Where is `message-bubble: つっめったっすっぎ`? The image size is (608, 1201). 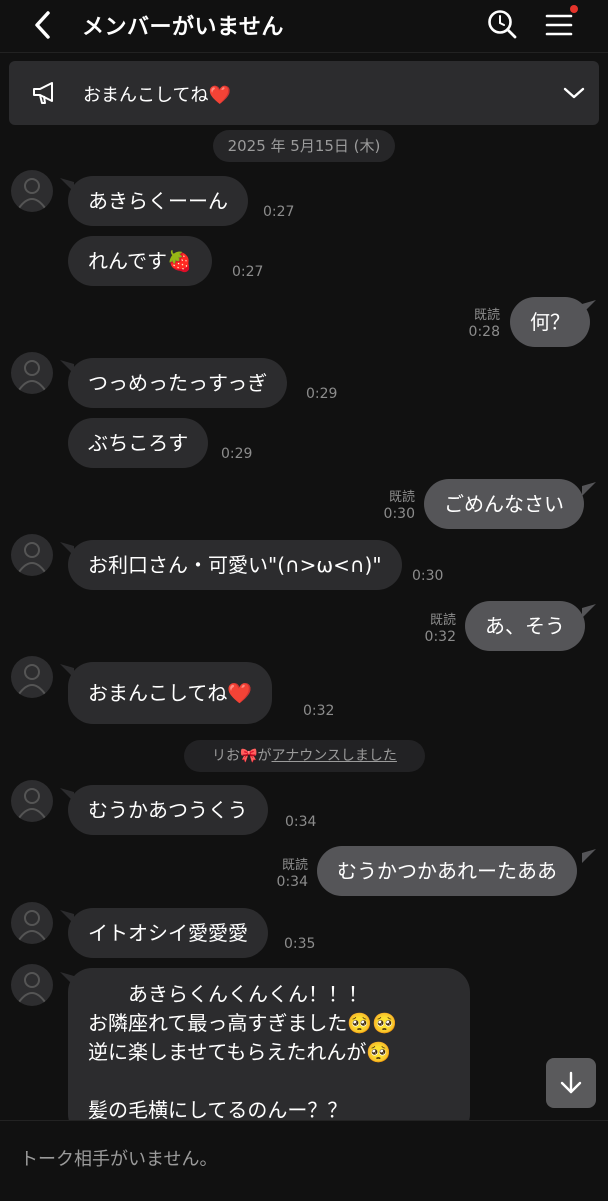 message-bubble: つっめったっすっぎ is located at coordinates (178, 383).